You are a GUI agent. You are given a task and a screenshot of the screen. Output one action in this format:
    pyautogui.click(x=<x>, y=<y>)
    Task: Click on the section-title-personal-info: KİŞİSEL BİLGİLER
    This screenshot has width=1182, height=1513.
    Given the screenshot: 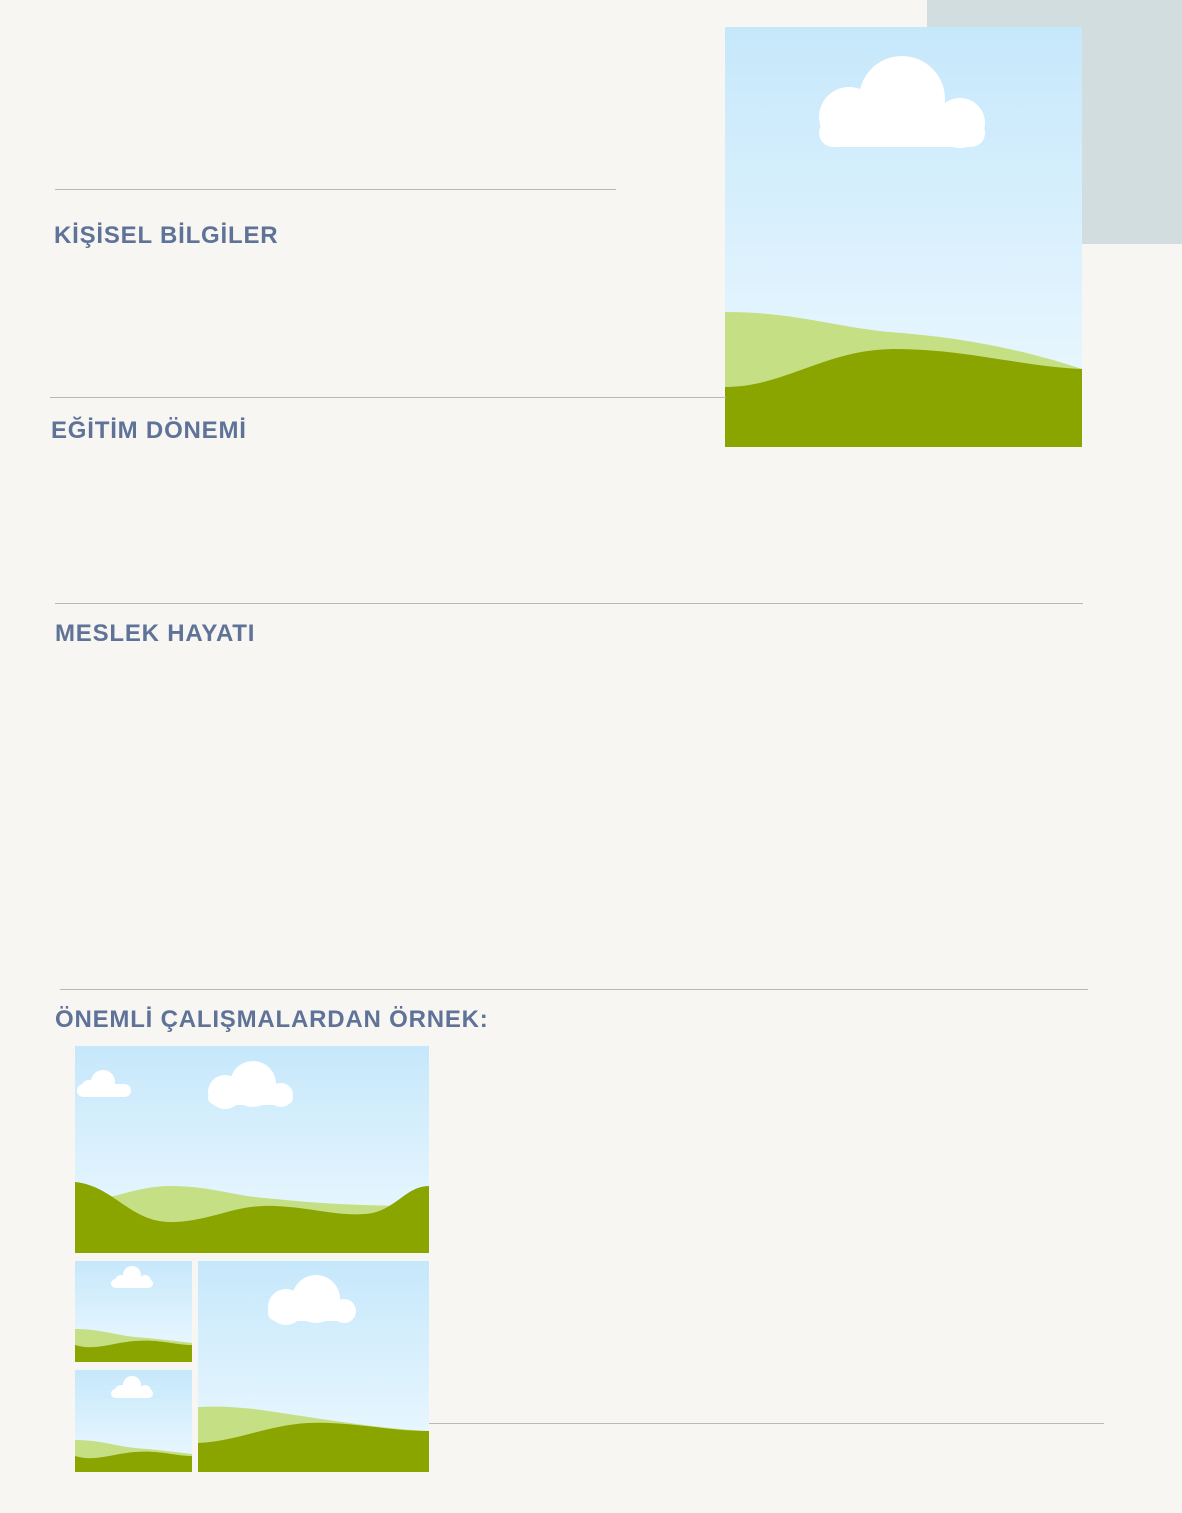 What is the action you would take?
    pyautogui.click(x=166, y=235)
    